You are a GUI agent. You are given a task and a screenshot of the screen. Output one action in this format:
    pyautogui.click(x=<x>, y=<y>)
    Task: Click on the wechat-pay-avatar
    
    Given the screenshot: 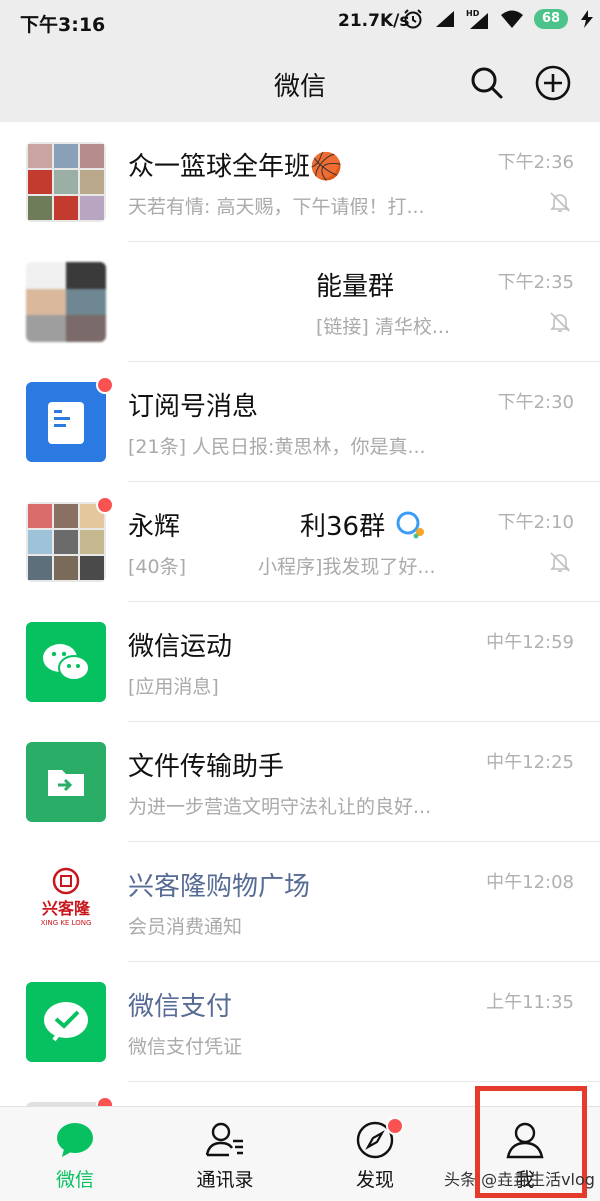 What is the action you would take?
    pyautogui.click(x=66, y=1022)
    